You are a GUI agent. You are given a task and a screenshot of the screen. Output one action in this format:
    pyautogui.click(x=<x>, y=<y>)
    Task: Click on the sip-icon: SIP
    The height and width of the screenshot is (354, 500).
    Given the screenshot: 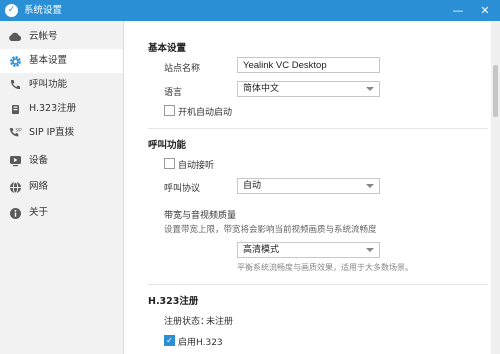 What is the action you would take?
    pyautogui.click(x=15, y=133)
    